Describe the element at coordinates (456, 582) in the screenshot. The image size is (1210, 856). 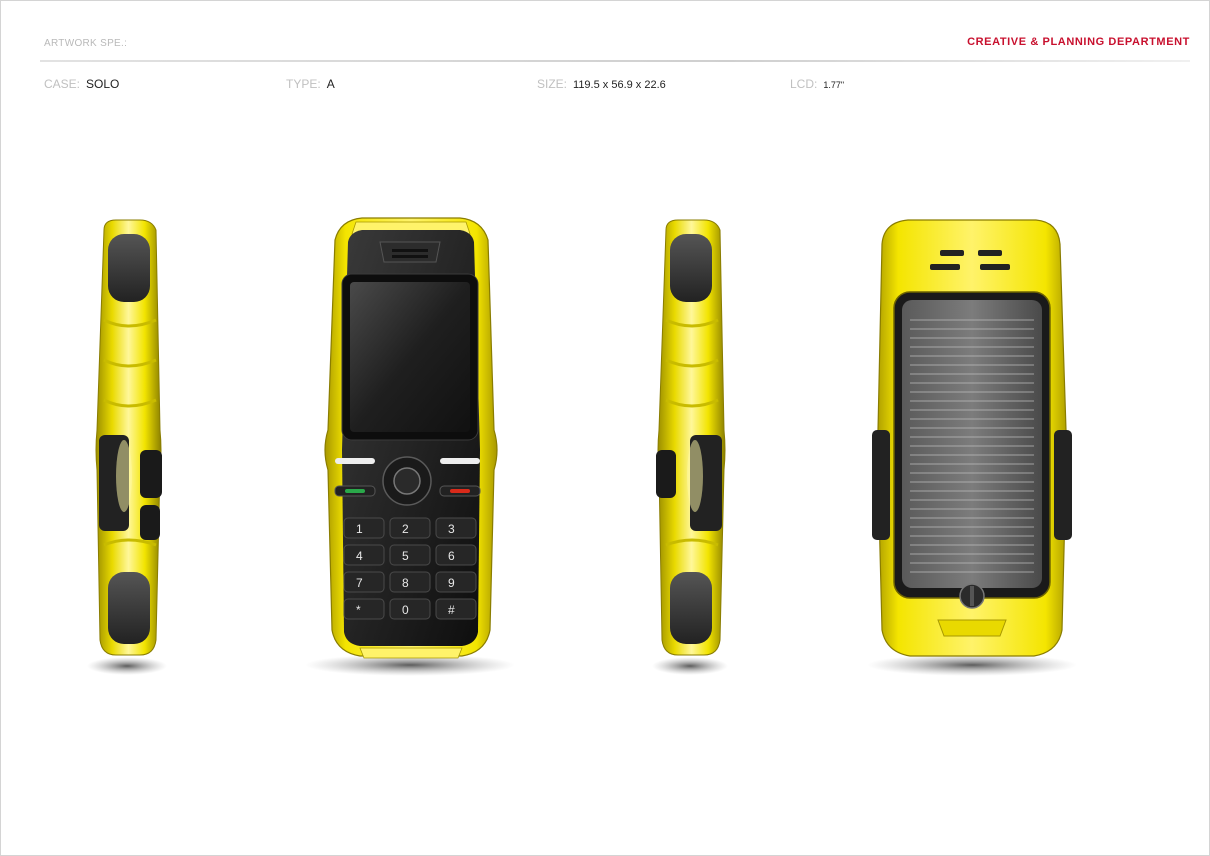
I see `keypad-key-9: 9` at that location.